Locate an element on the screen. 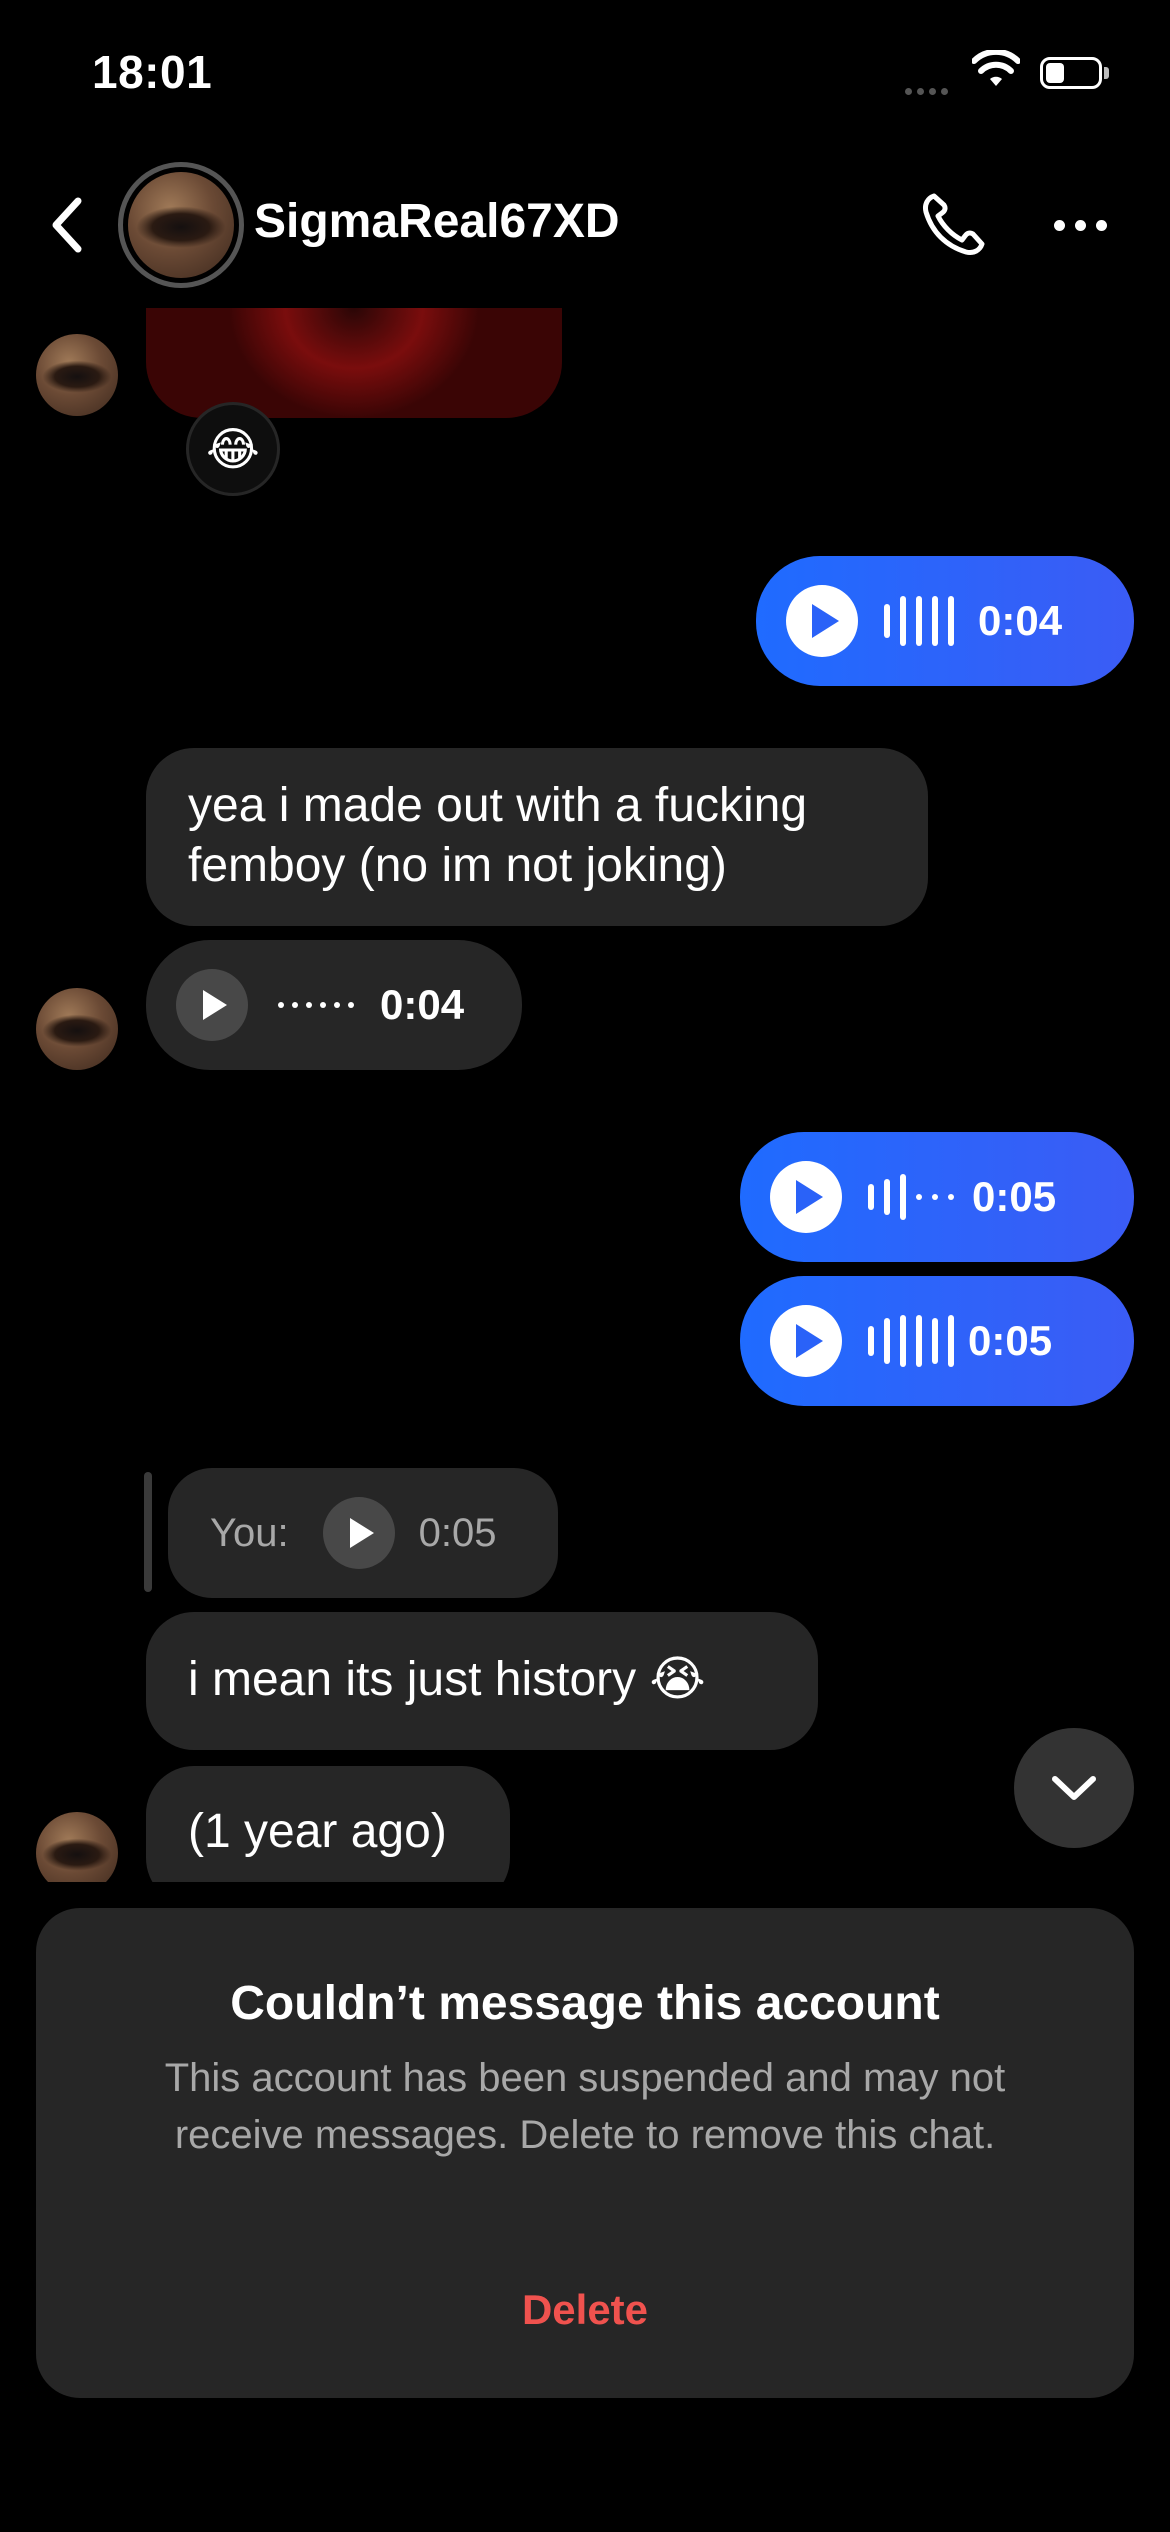 This screenshot has width=1170, height=2532. phone-call-icon is located at coordinates (953, 227).